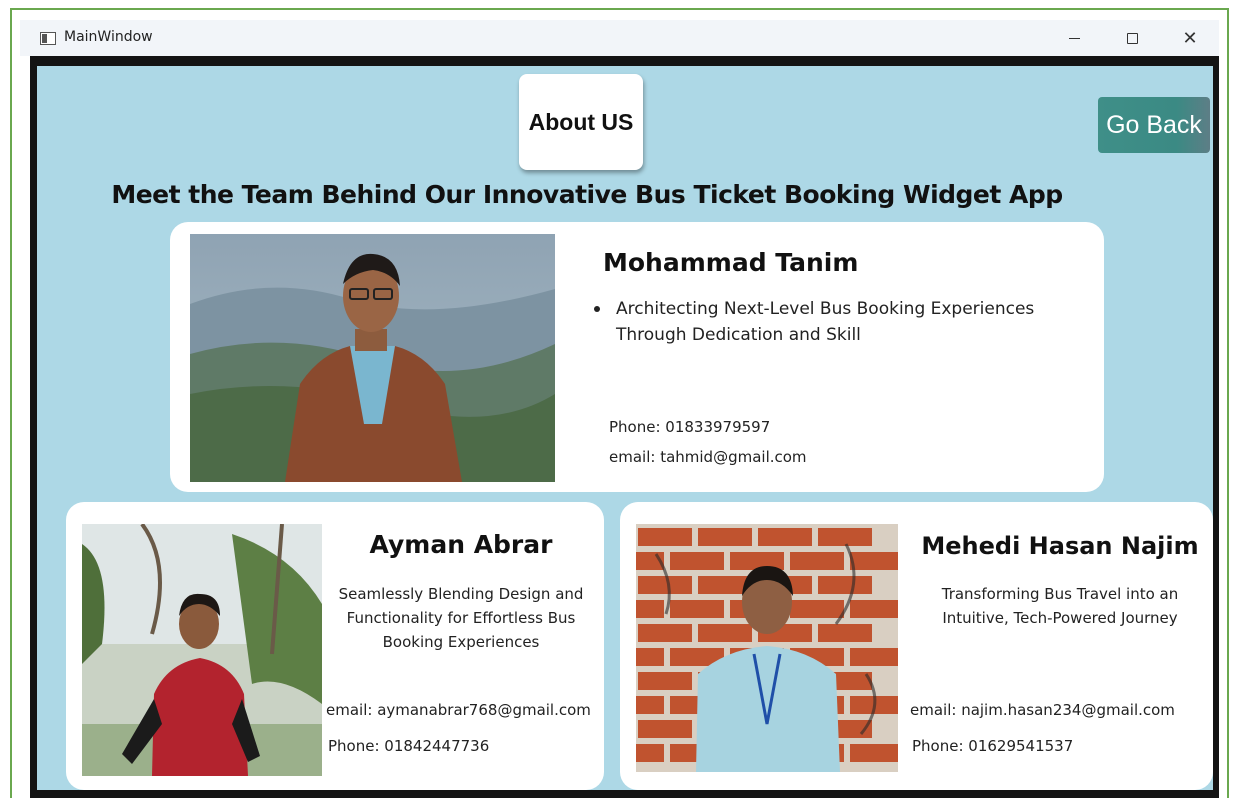  I want to click on close-button: ✕, so click(1190, 38).